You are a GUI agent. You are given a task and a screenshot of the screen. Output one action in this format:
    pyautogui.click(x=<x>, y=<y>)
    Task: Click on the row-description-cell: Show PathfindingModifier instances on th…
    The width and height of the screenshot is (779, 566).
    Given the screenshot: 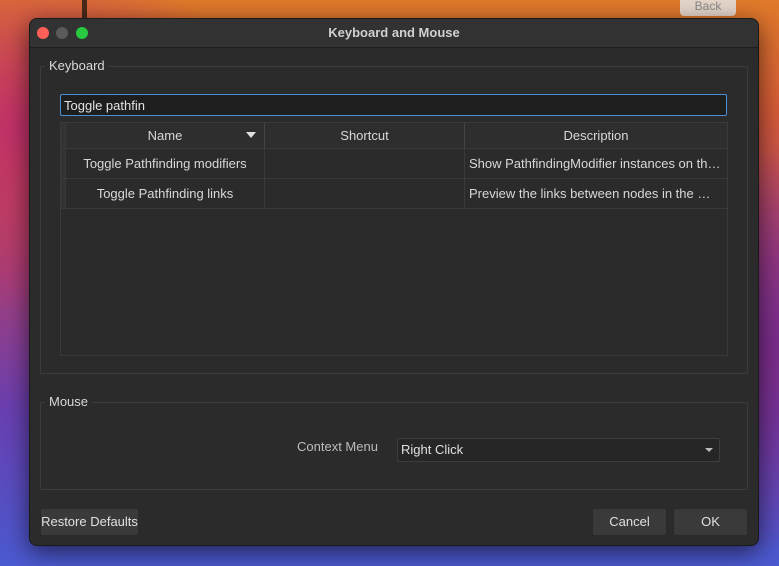 What is the action you would take?
    pyautogui.click(x=598, y=163)
    